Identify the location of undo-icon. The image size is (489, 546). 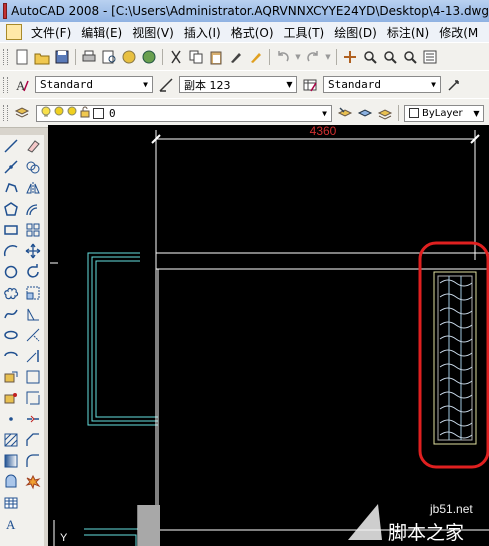
(283, 57).